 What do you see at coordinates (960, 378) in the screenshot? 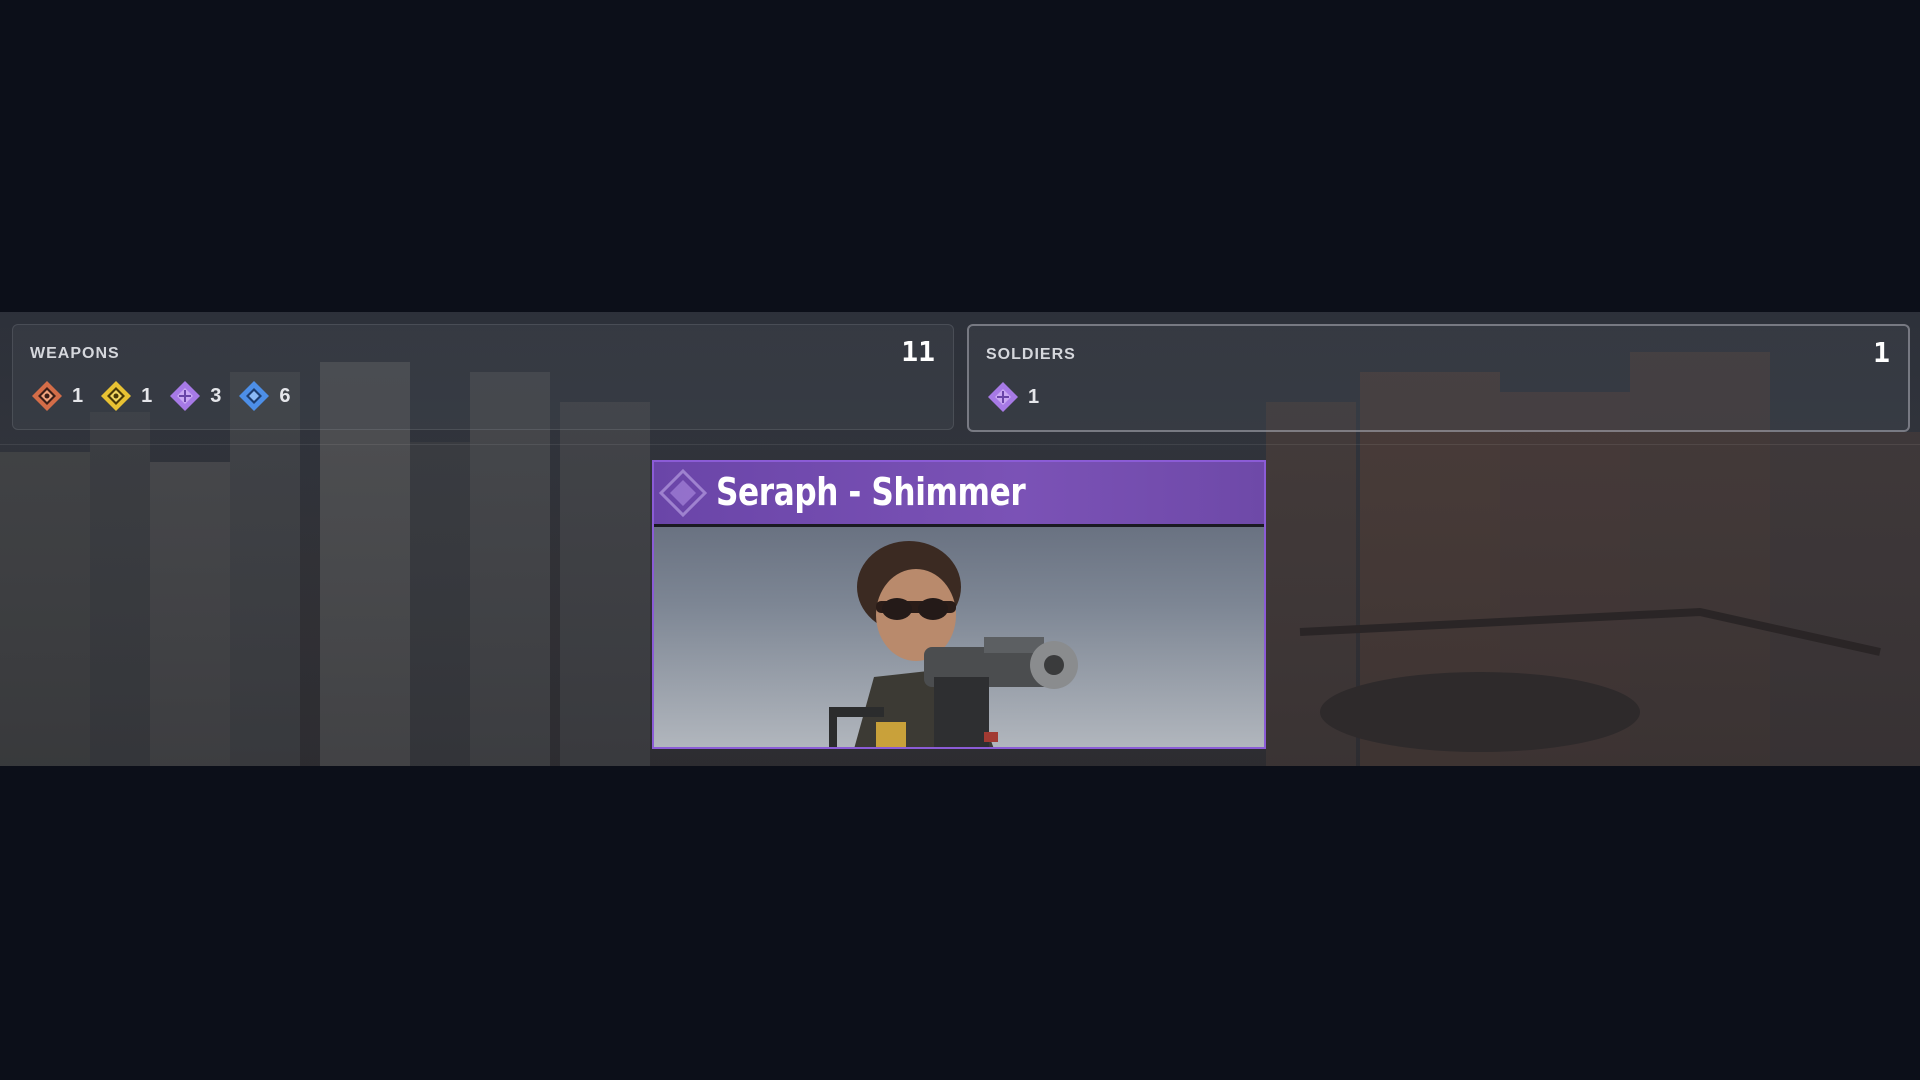
I see `collection-summary: WEAPONS 11 1 1 3 6 SOLDIERS 1 1` at bounding box center [960, 378].